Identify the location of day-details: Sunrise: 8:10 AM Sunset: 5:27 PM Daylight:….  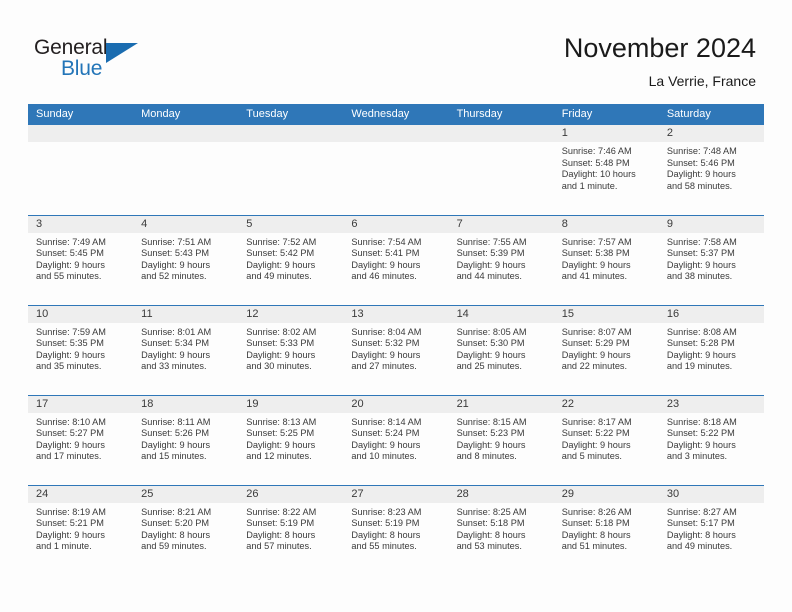
(80, 438).